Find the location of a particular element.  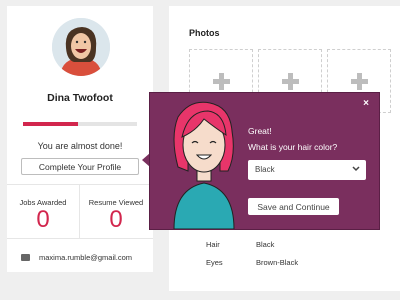

photos-title: Photos is located at coordinates (204, 33).